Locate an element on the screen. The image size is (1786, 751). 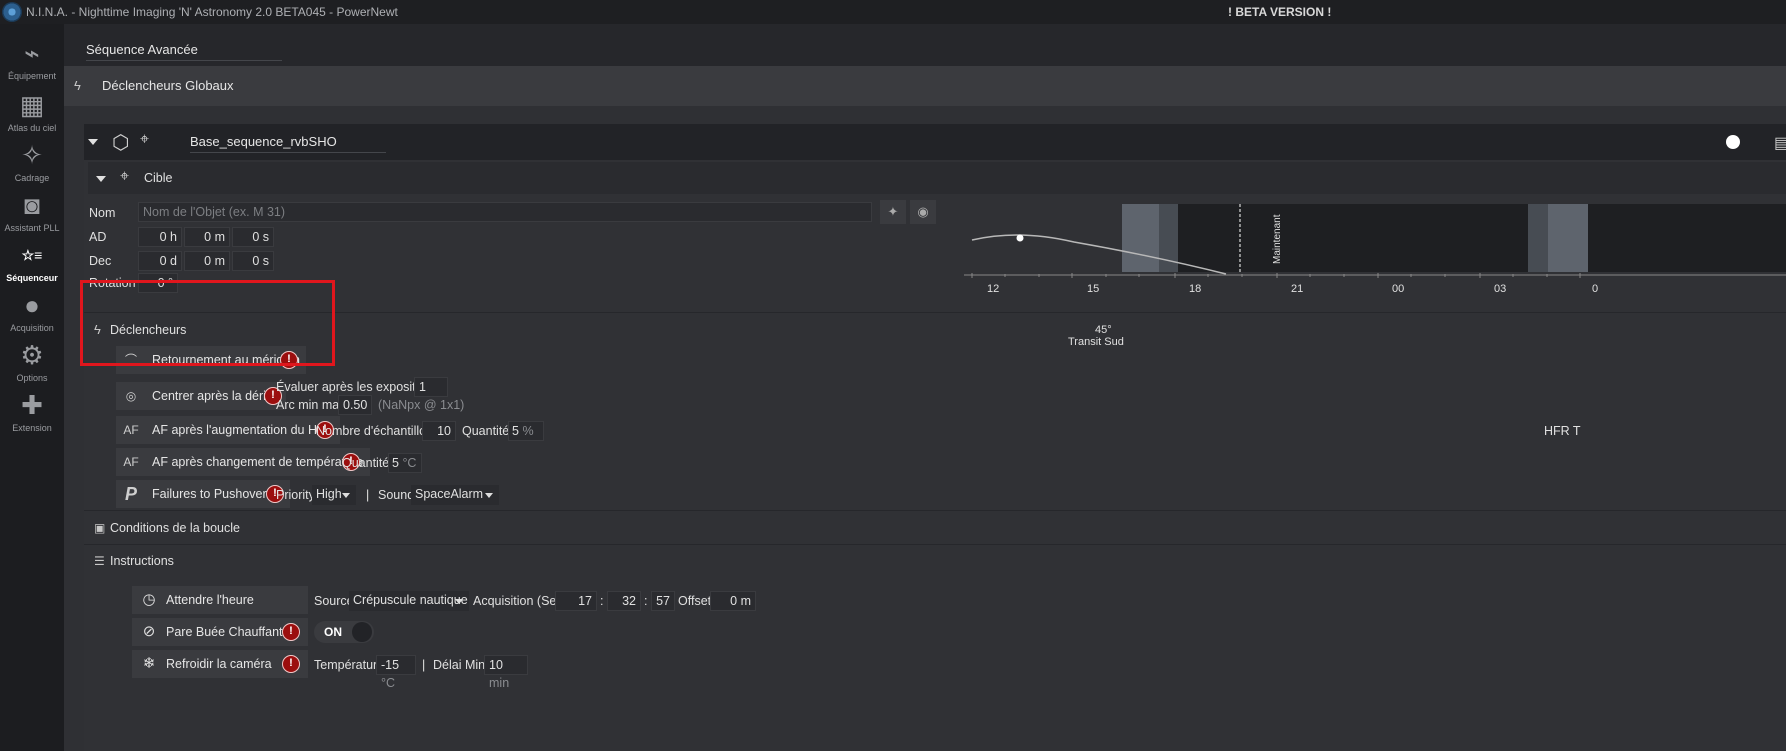
sidebar-item-options: ⚙ Options is located at coordinates (32, 361).